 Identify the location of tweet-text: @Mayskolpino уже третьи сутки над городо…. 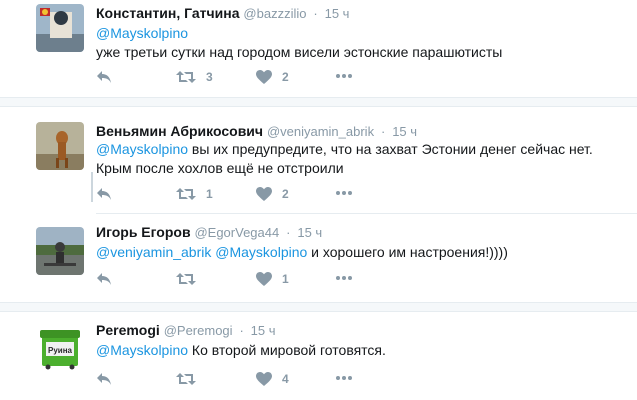
(361, 43).